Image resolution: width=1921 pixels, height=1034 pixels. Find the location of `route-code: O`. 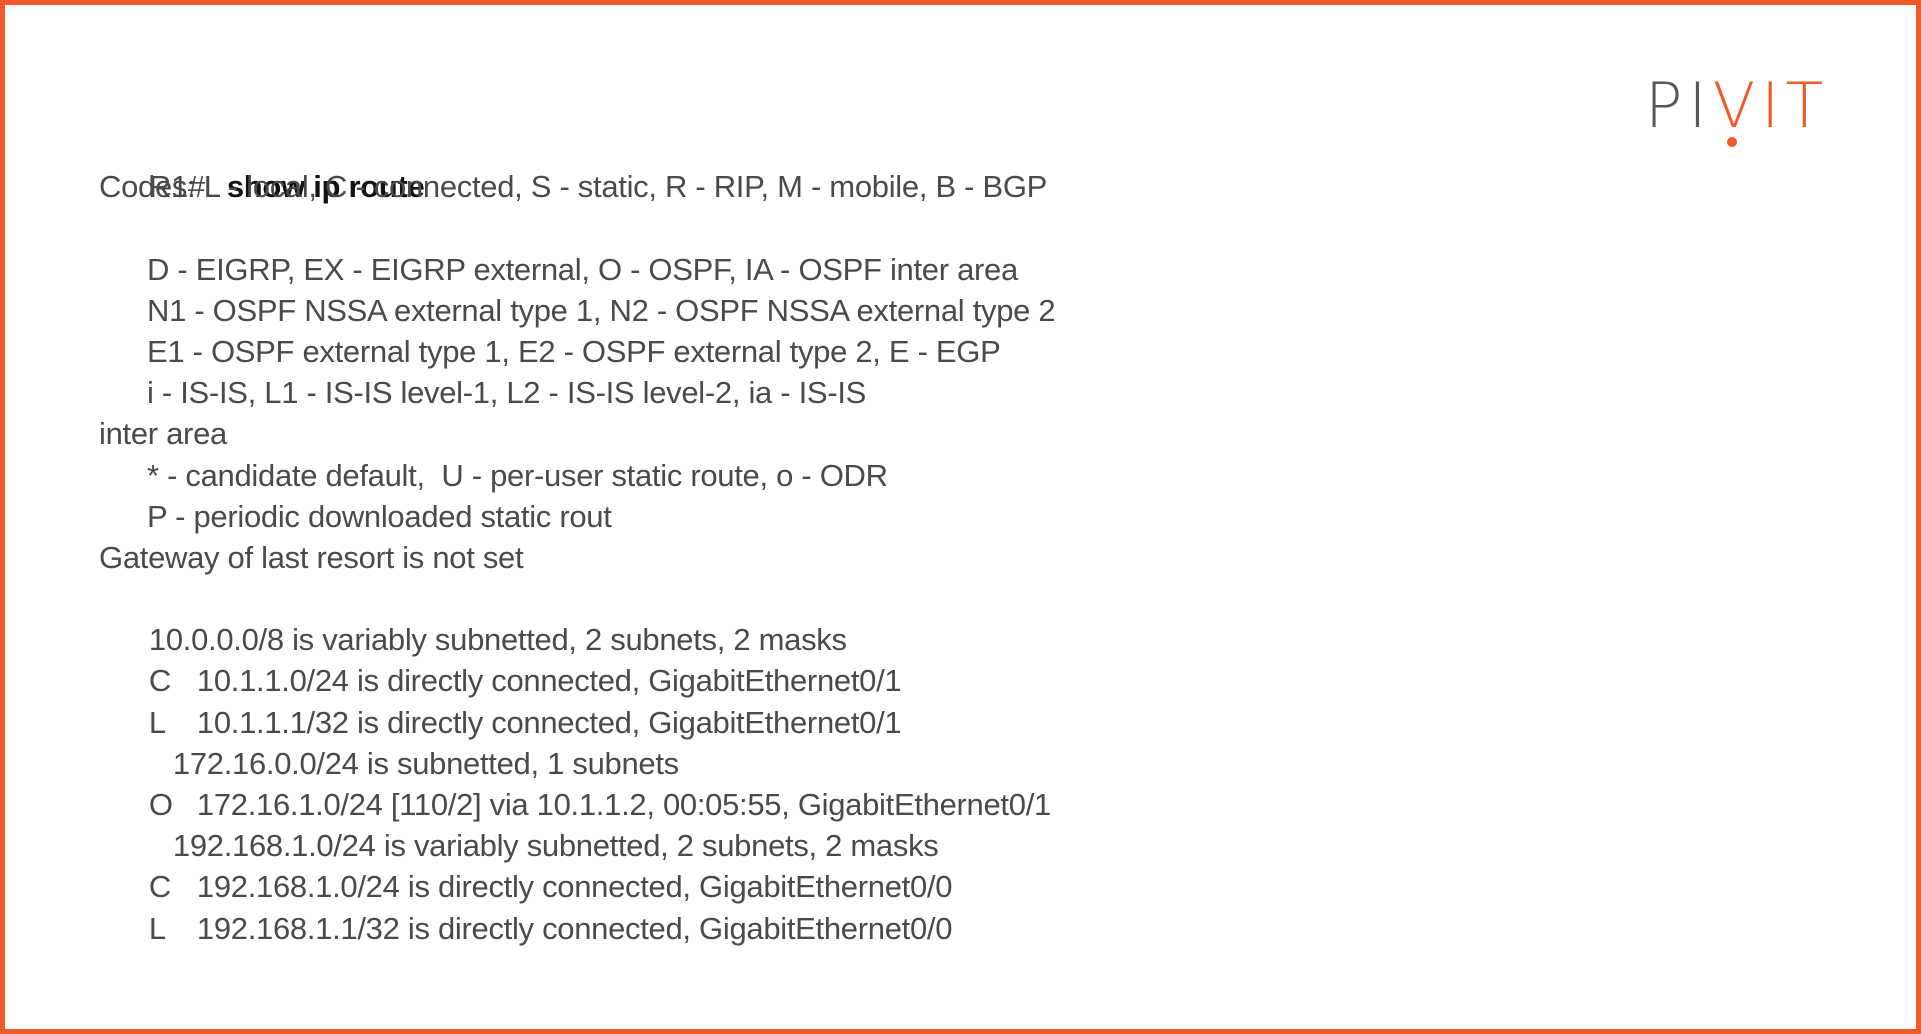

route-code: O is located at coordinates (160, 805).